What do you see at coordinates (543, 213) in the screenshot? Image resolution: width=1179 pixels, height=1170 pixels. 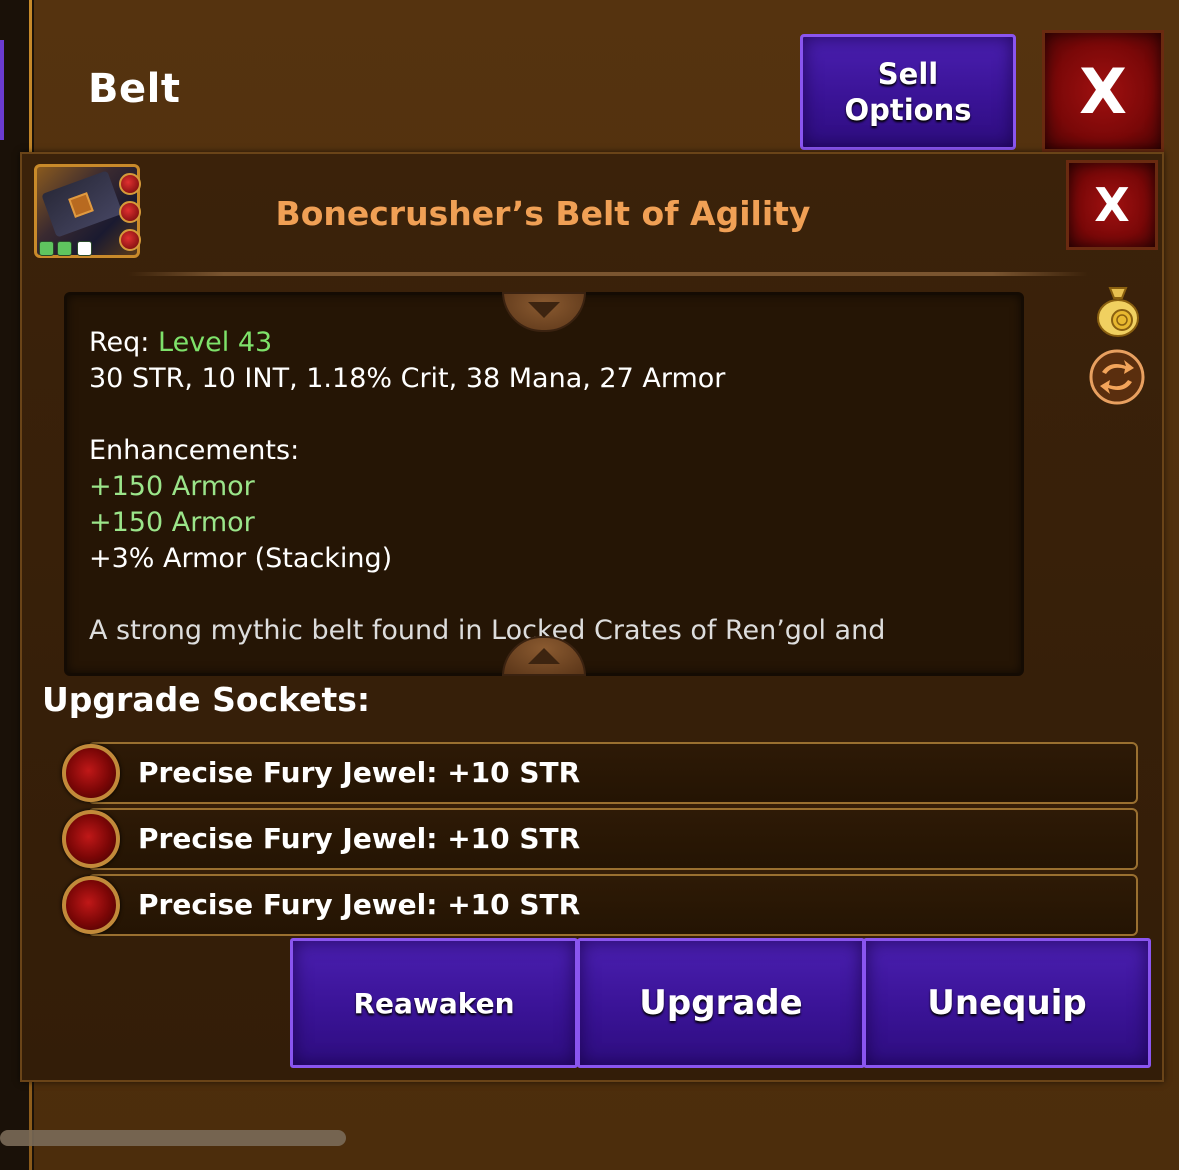 I see `item-name: Bonecrusher’s Belt of Agility` at bounding box center [543, 213].